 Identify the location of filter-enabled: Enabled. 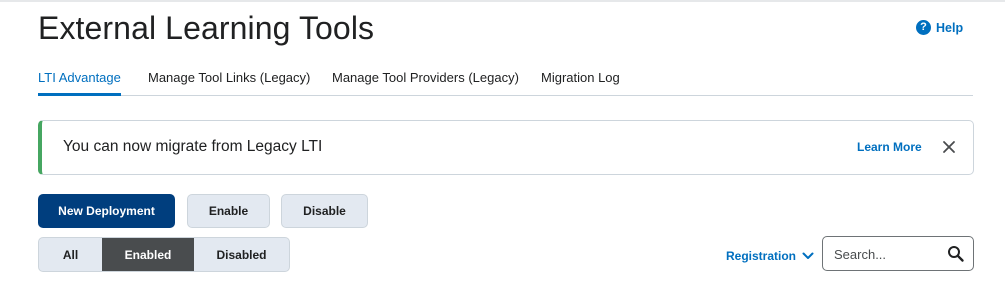
(148, 254).